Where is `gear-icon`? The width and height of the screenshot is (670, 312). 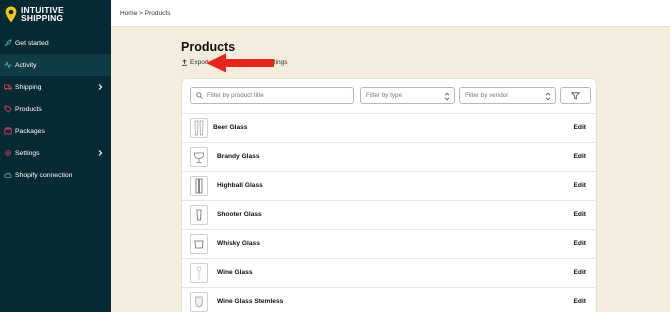 gear-icon is located at coordinates (8, 153).